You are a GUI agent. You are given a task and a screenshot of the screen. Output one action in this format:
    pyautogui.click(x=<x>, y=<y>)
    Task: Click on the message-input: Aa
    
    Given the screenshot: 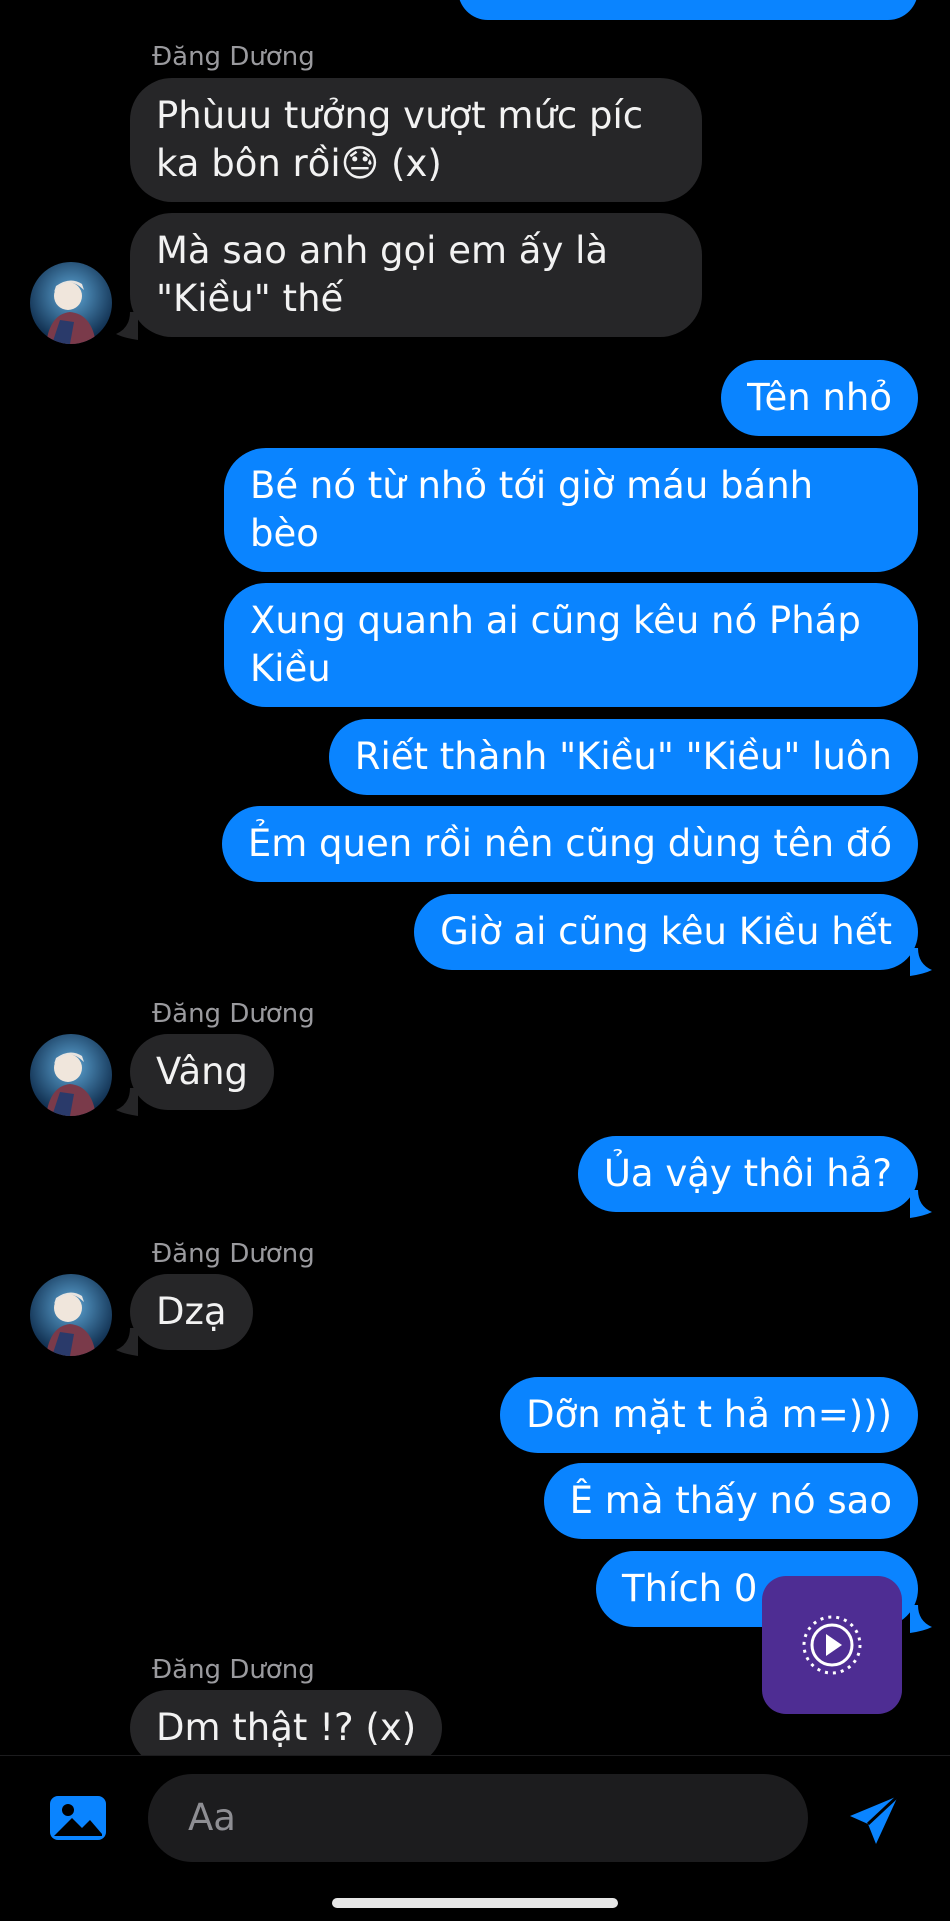 What is the action you would take?
    pyautogui.click(x=478, y=1818)
    